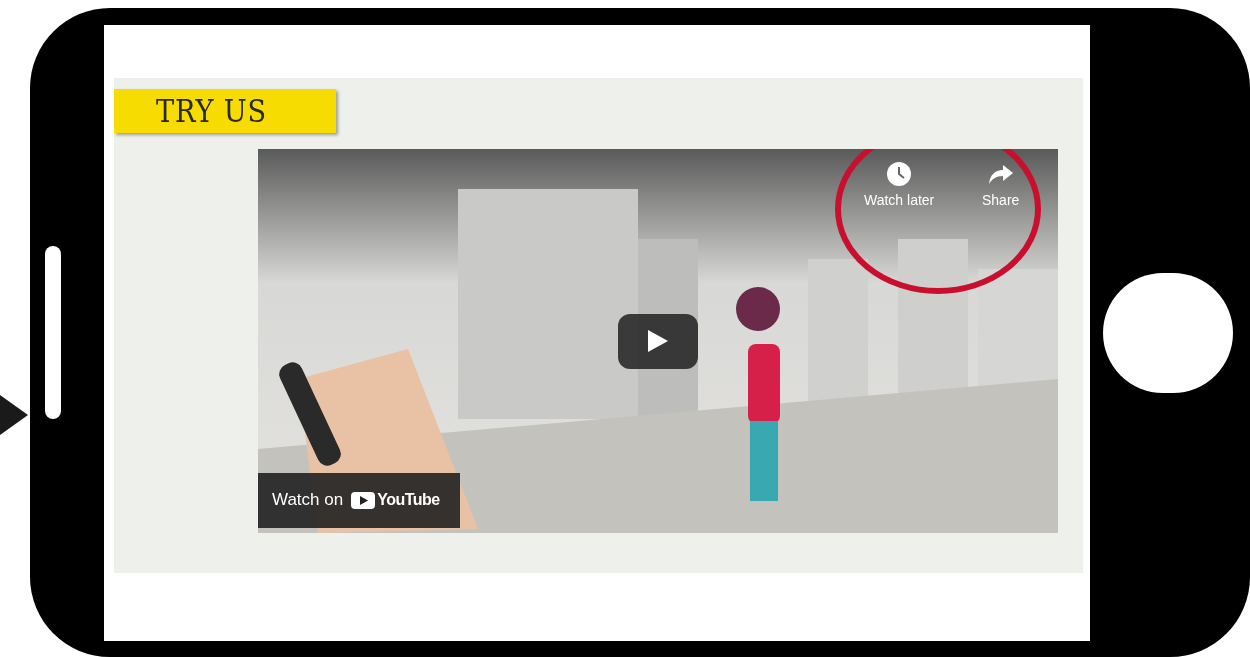  What do you see at coordinates (363, 500) in the screenshot?
I see `youtube-play-icon` at bounding box center [363, 500].